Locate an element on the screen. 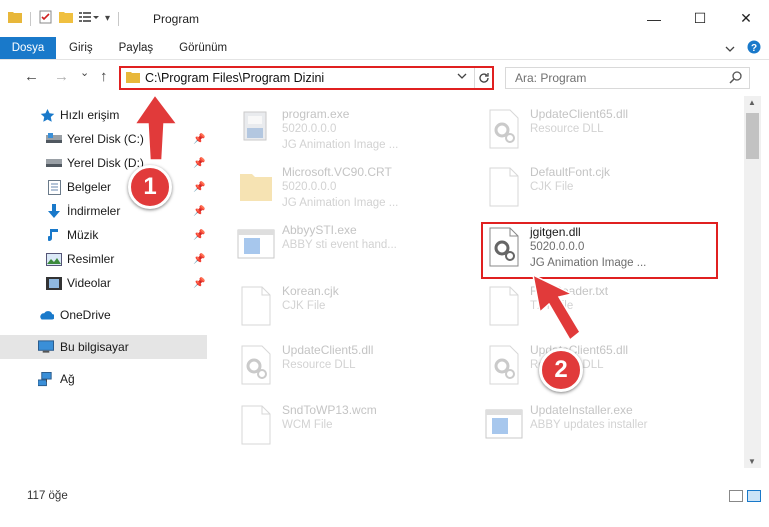 This screenshot has height=527, width=769. step-marker-1: 1 is located at coordinates (150, 187).